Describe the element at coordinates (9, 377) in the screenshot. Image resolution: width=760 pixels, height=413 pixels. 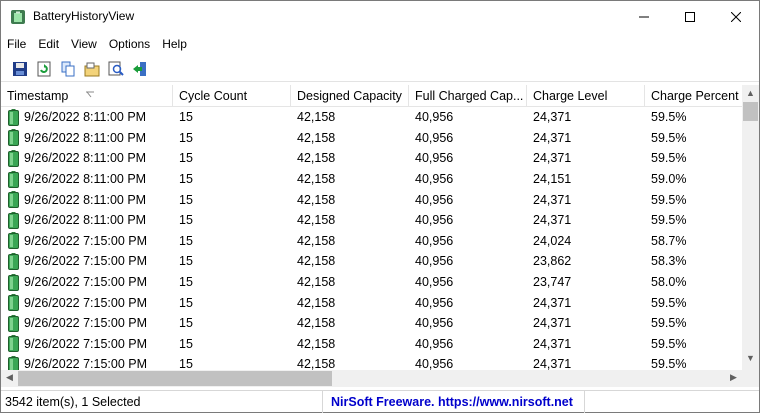
I see `scroll-left-icon: ◀` at that location.